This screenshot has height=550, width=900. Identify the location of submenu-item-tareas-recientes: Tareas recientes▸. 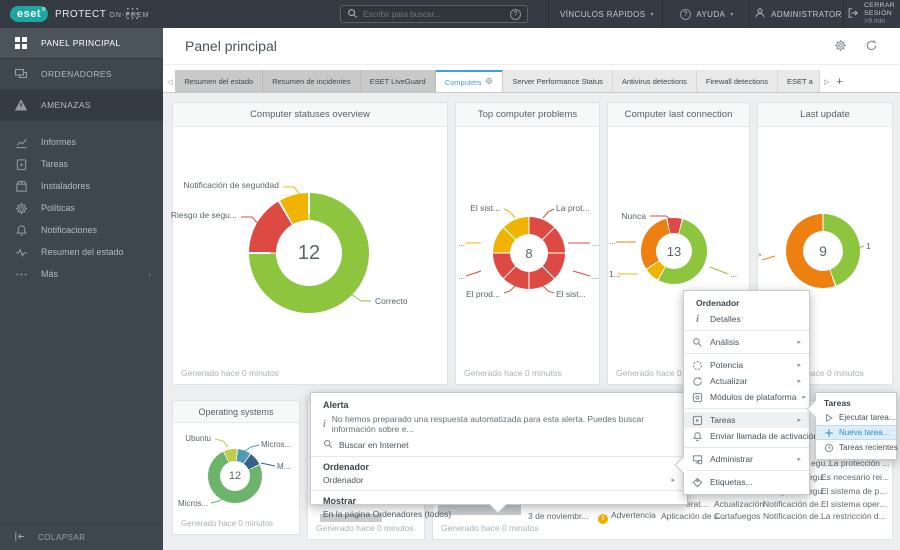
(857, 447).